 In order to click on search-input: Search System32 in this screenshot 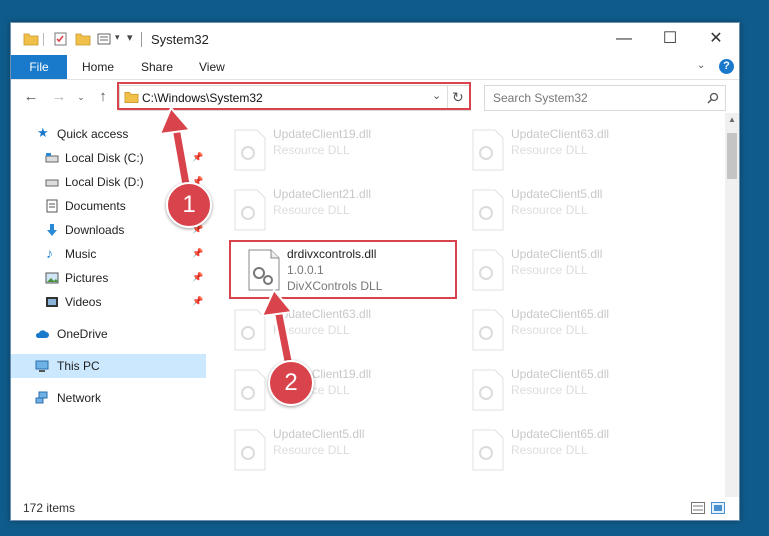, I will do `click(605, 98)`.